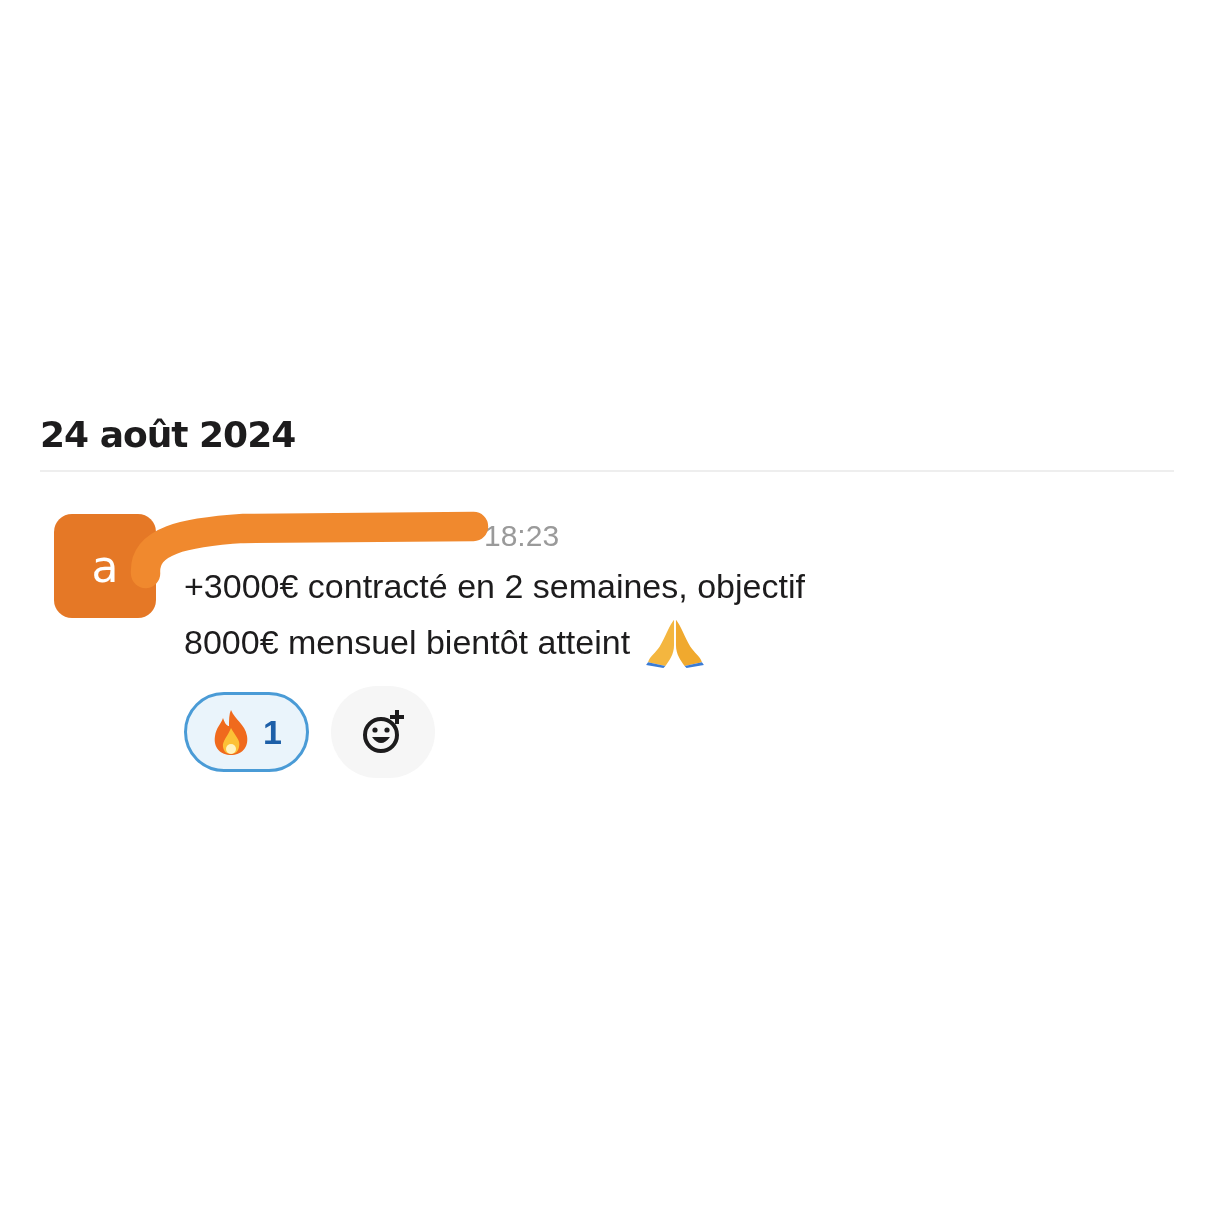 The width and height of the screenshot is (1222, 1220). Describe the element at coordinates (105, 566) in the screenshot. I see `avatar: a` at that location.